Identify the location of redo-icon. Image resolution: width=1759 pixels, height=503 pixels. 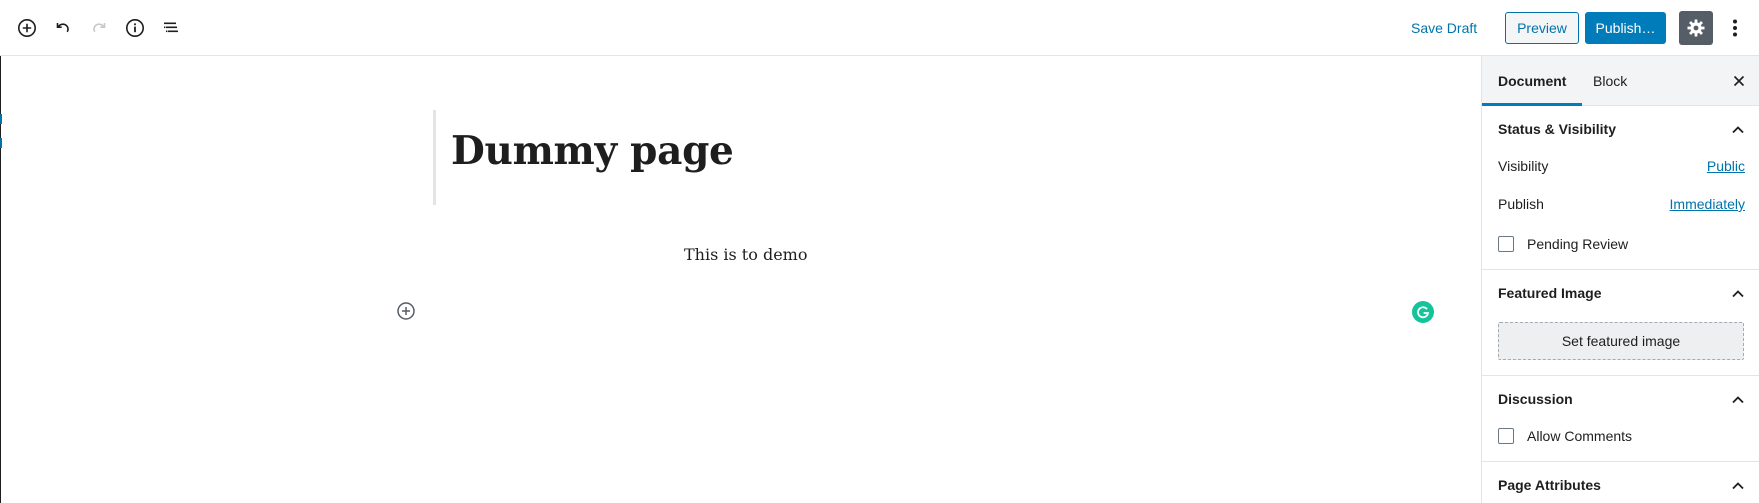
(99, 28).